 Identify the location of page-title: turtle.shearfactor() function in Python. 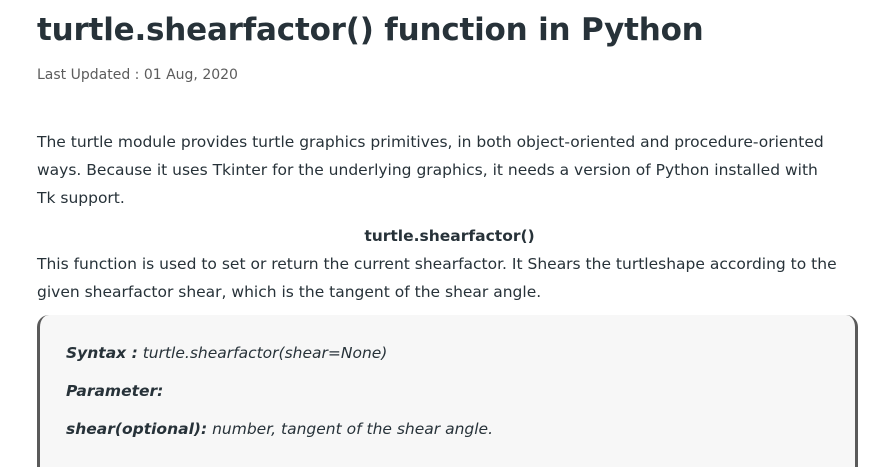
(370, 30).